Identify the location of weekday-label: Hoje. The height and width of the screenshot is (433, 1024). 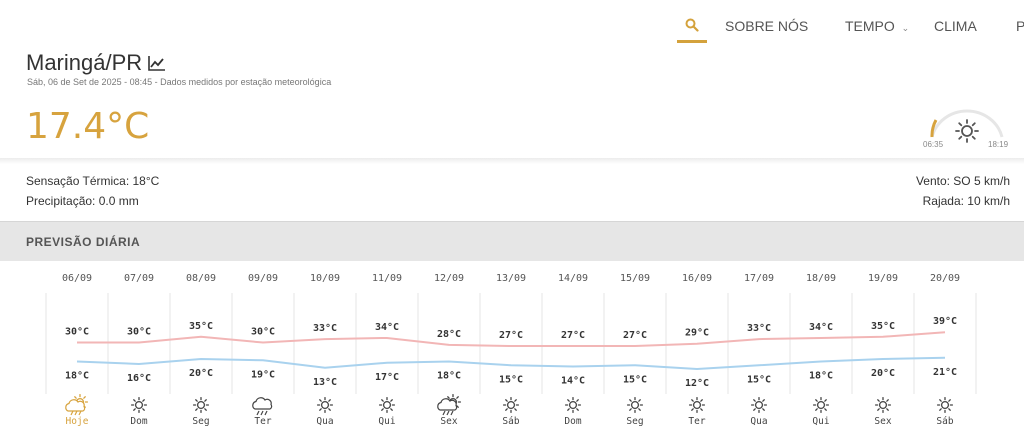
(77, 421).